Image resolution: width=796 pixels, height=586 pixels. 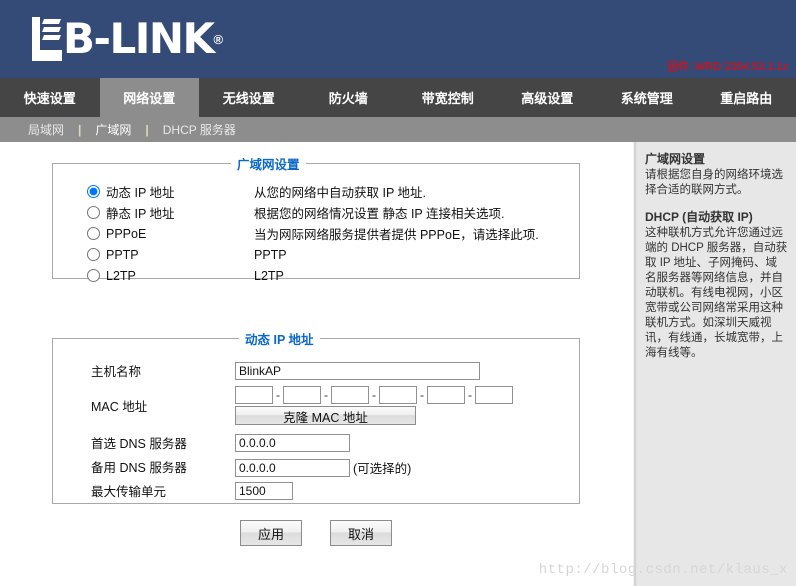 I want to click on wan-mode-option-dynamic-ip: 动态 IP 地址 从您的网络中自动获取 IP 地址., so click(x=333, y=191).